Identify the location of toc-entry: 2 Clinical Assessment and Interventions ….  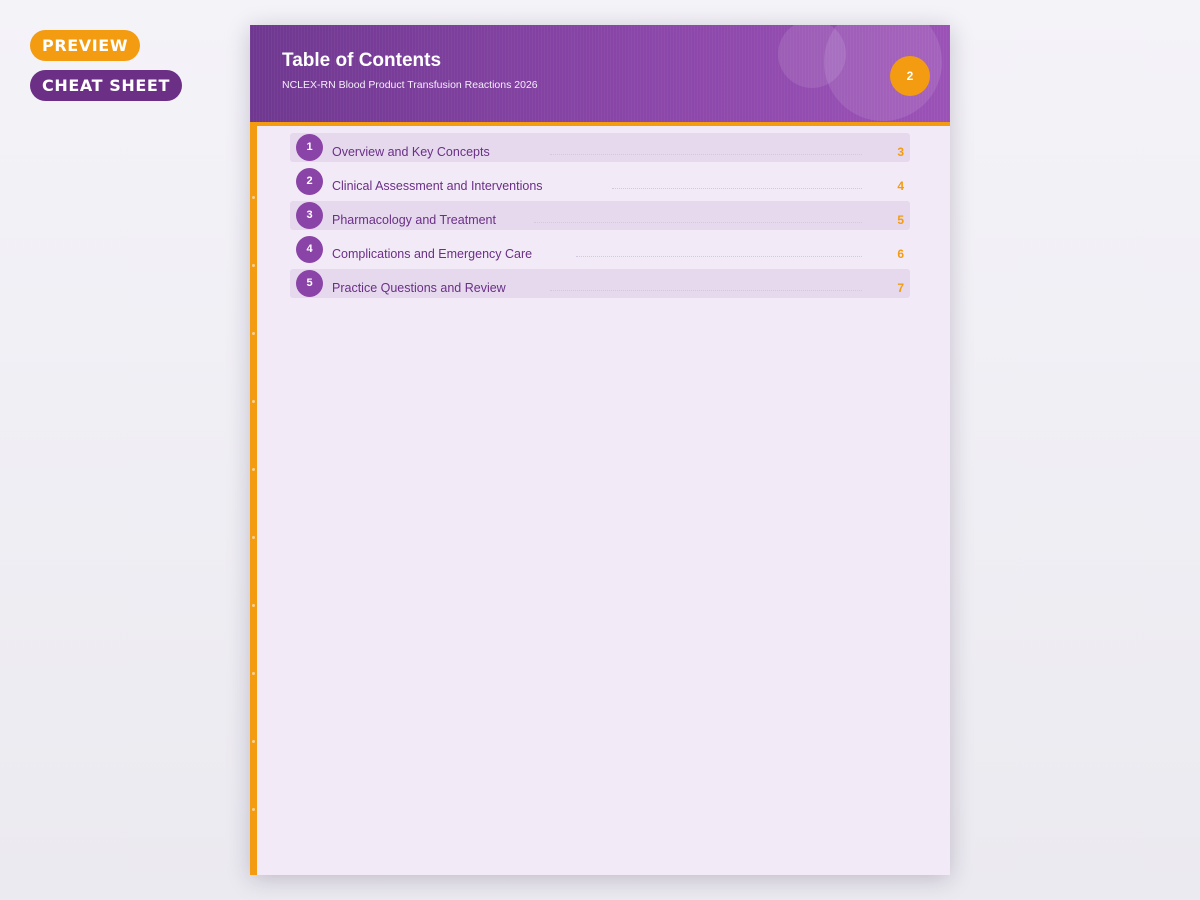
(600, 181).